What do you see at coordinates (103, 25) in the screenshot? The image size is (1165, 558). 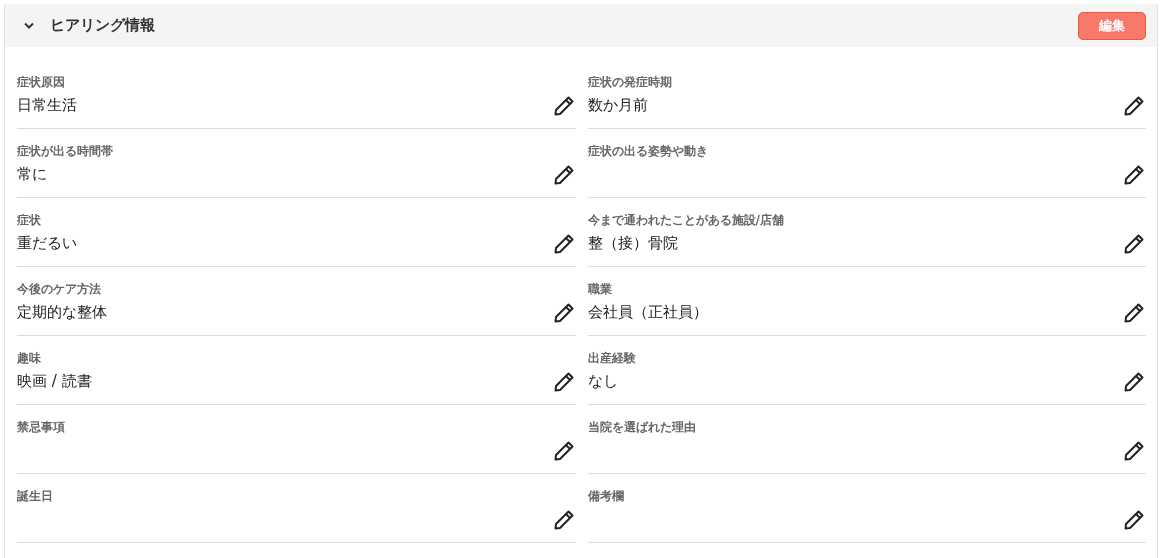 I see `section-title: ヒアリング情報` at bounding box center [103, 25].